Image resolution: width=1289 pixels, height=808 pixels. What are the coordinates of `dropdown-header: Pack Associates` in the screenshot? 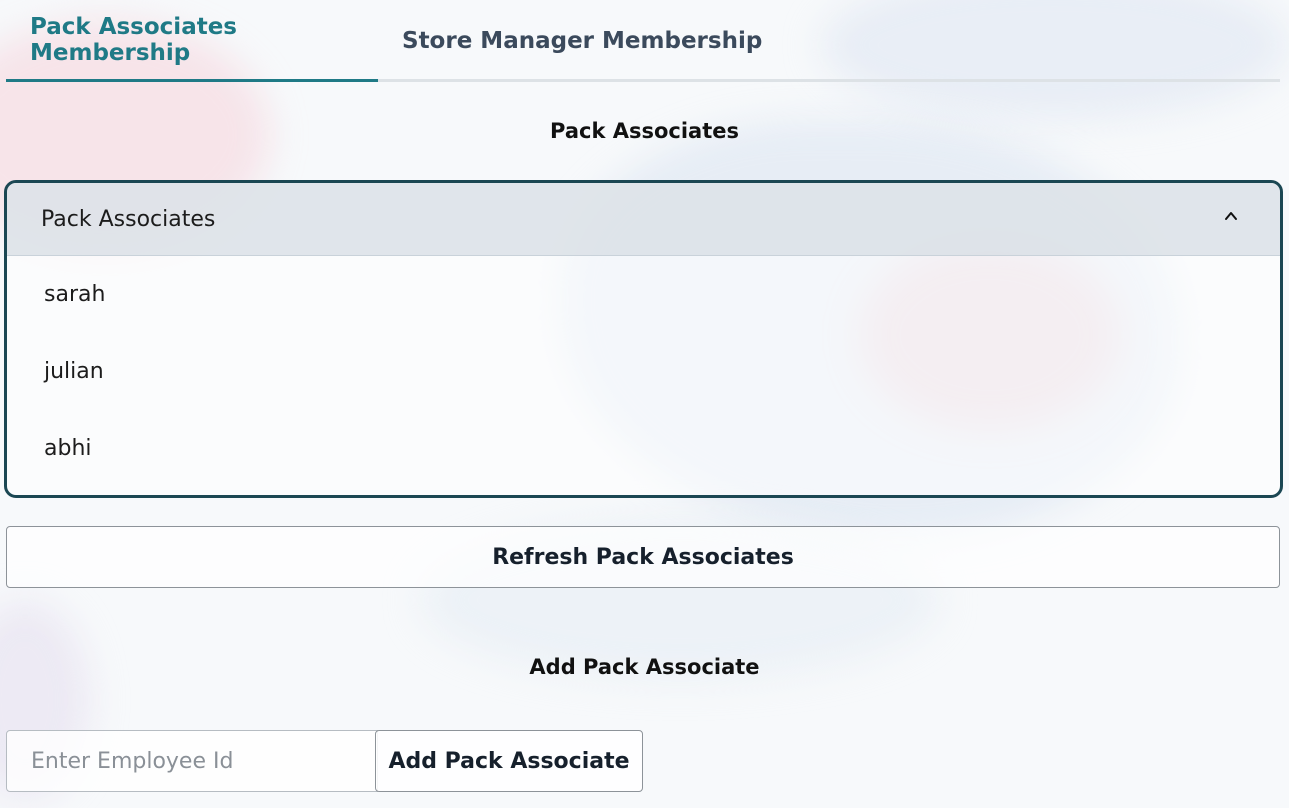 It's located at (643, 219).